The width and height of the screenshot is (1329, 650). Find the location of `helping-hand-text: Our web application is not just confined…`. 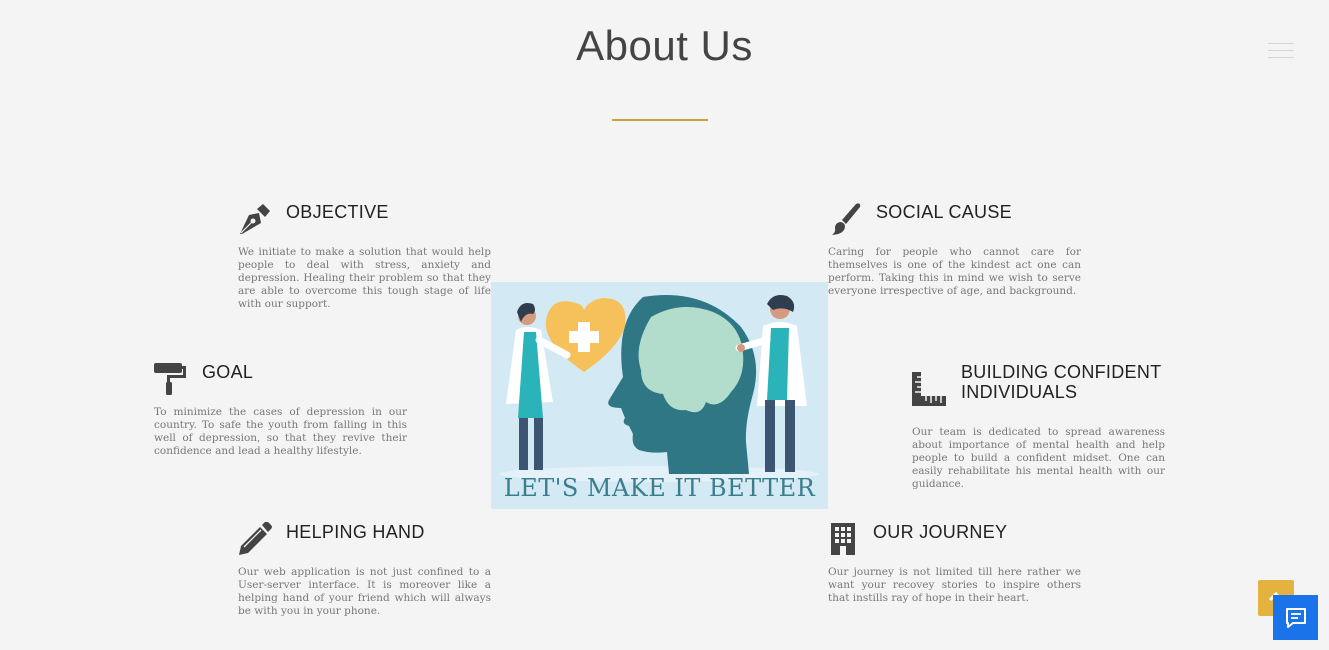

helping-hand-text: Our web application is not just confined… is located at coordinates (364, 591).